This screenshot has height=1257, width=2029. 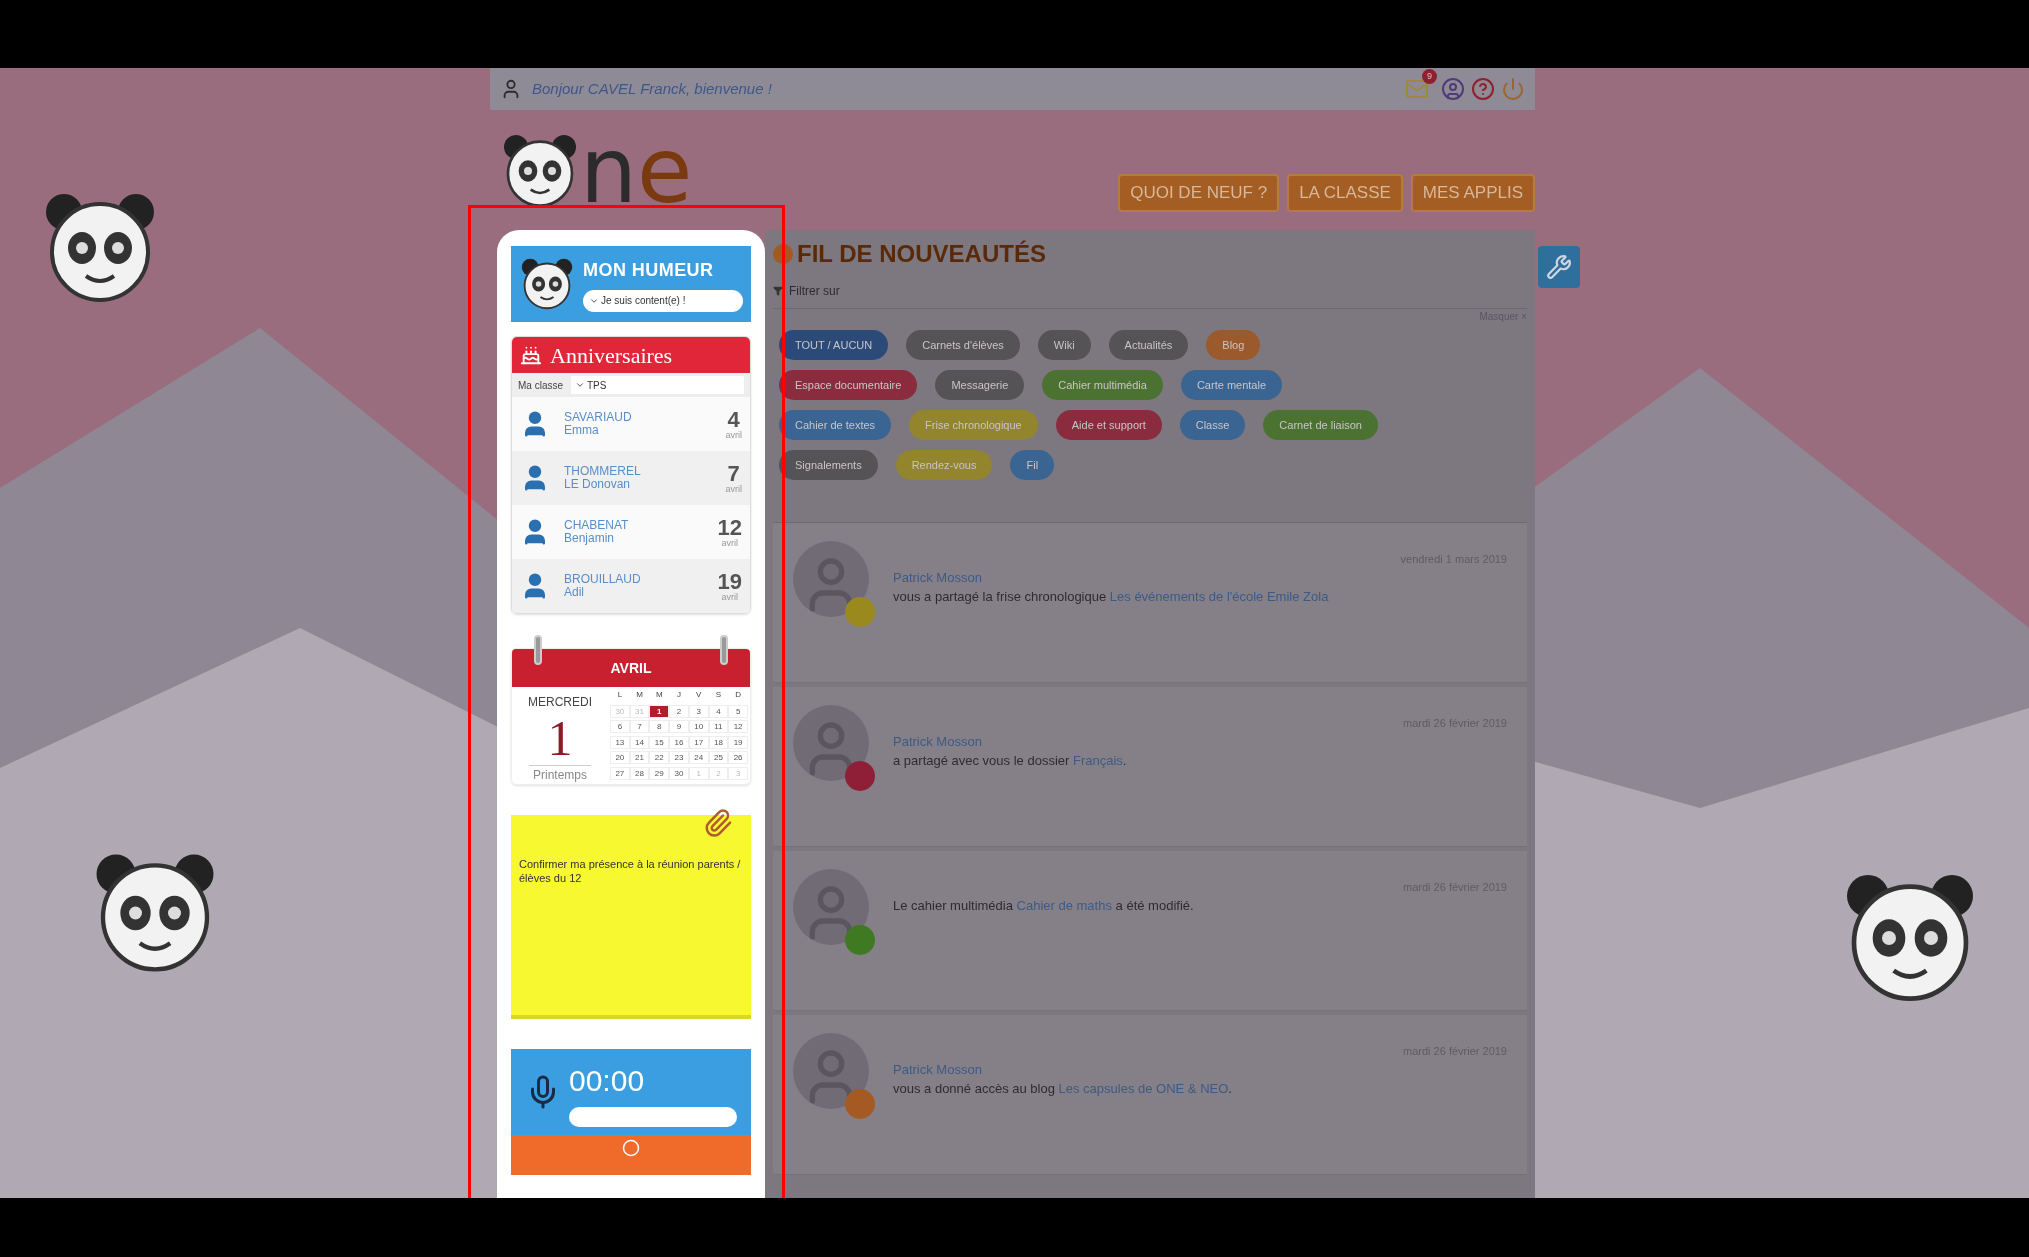 I want to click on calendar-date: 30, so click(x=679, y=773).